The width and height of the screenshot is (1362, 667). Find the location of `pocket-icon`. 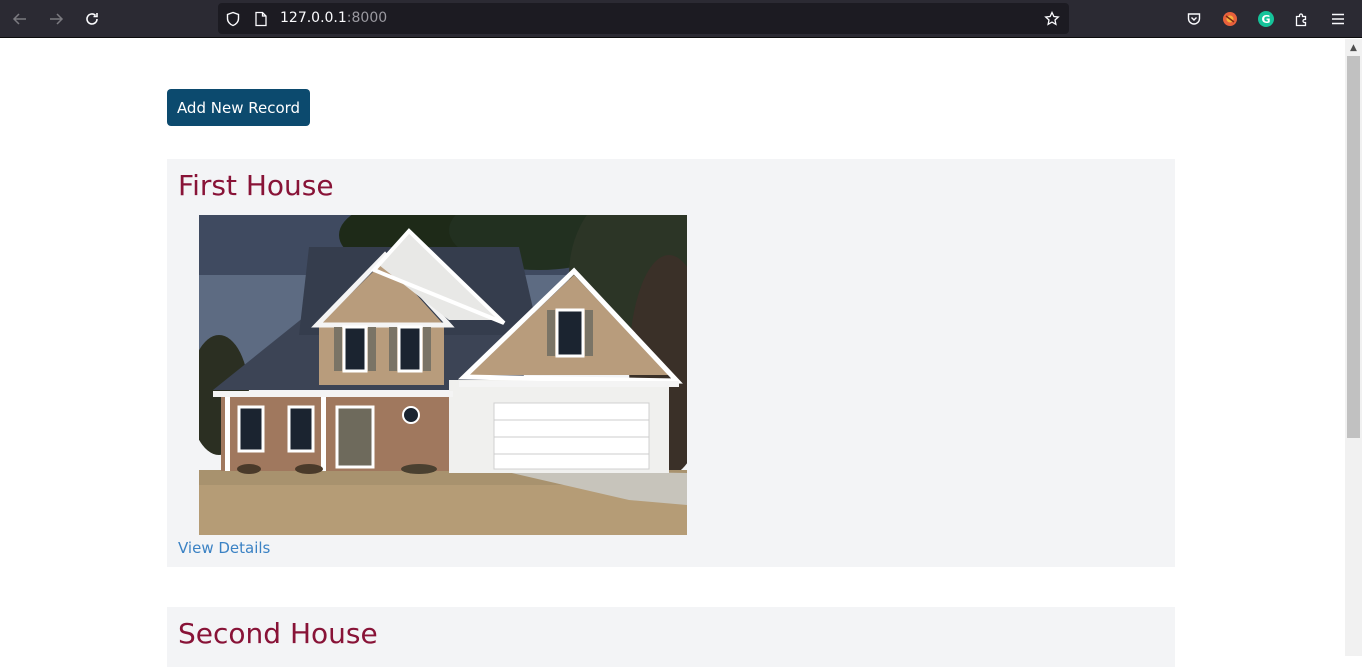

pocket-icon is located at coordinates (1194, 19).